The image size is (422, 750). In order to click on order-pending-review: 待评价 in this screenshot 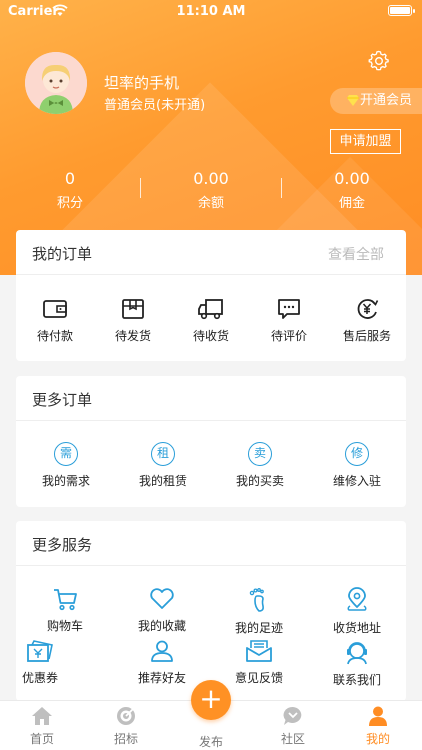, I will do `click(289, 320)`.